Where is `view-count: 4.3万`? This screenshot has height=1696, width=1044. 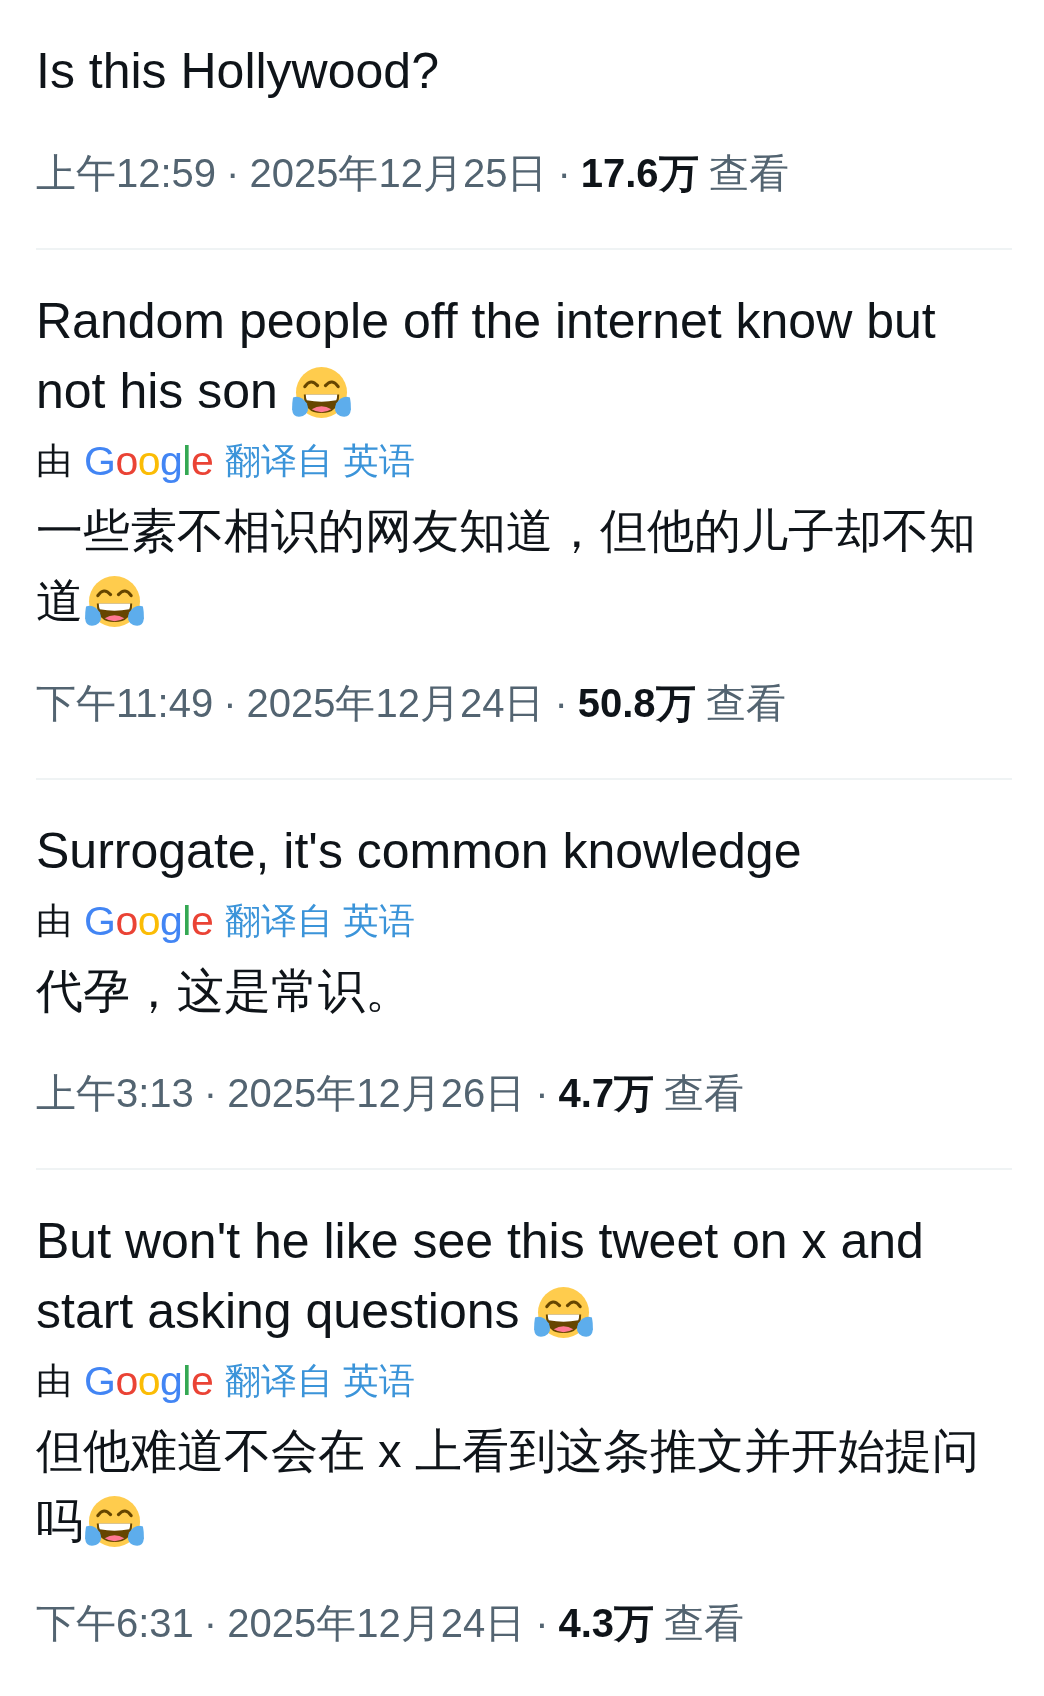 view-count: 4.3万 is located at coordinates (606, 1623).